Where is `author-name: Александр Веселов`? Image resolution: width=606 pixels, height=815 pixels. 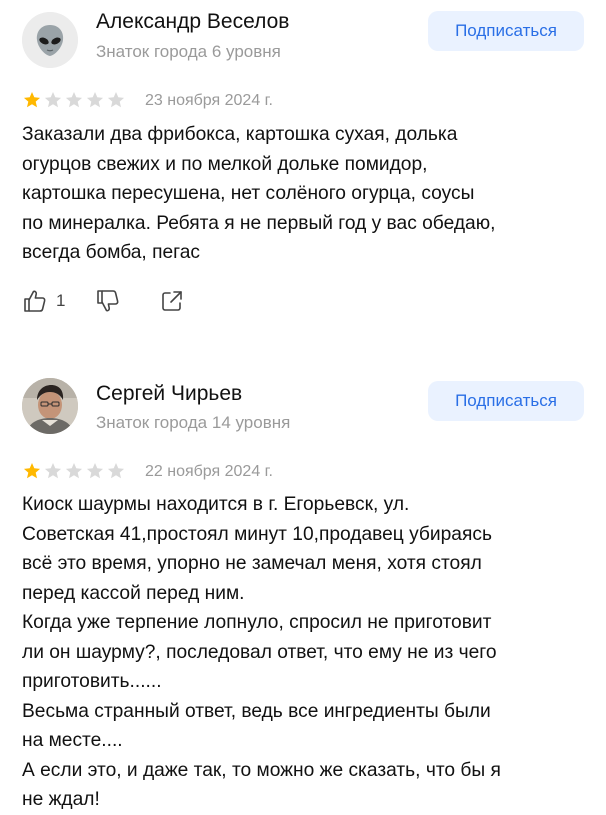 author-name: Александр Веселов is located at coordinates (192, 22).